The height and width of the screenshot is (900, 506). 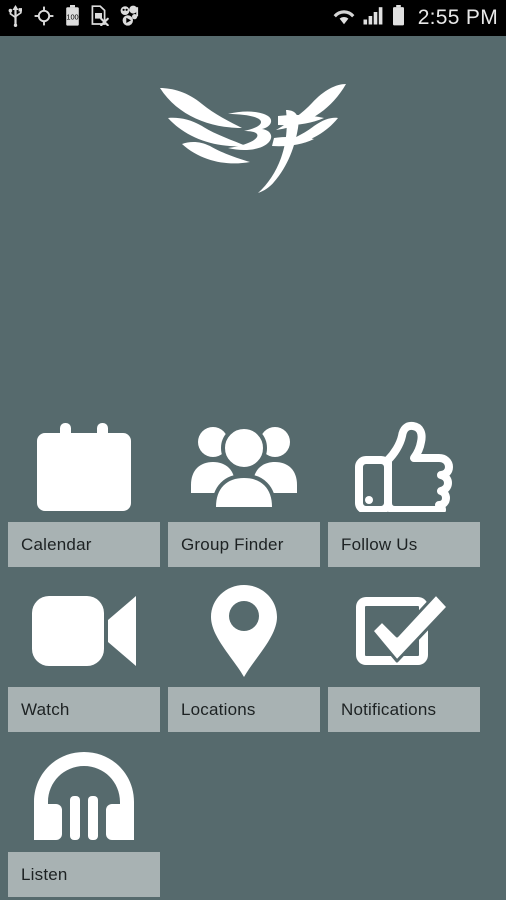 I want to click on checkbox-check-icon, so click(x=404, y=631).